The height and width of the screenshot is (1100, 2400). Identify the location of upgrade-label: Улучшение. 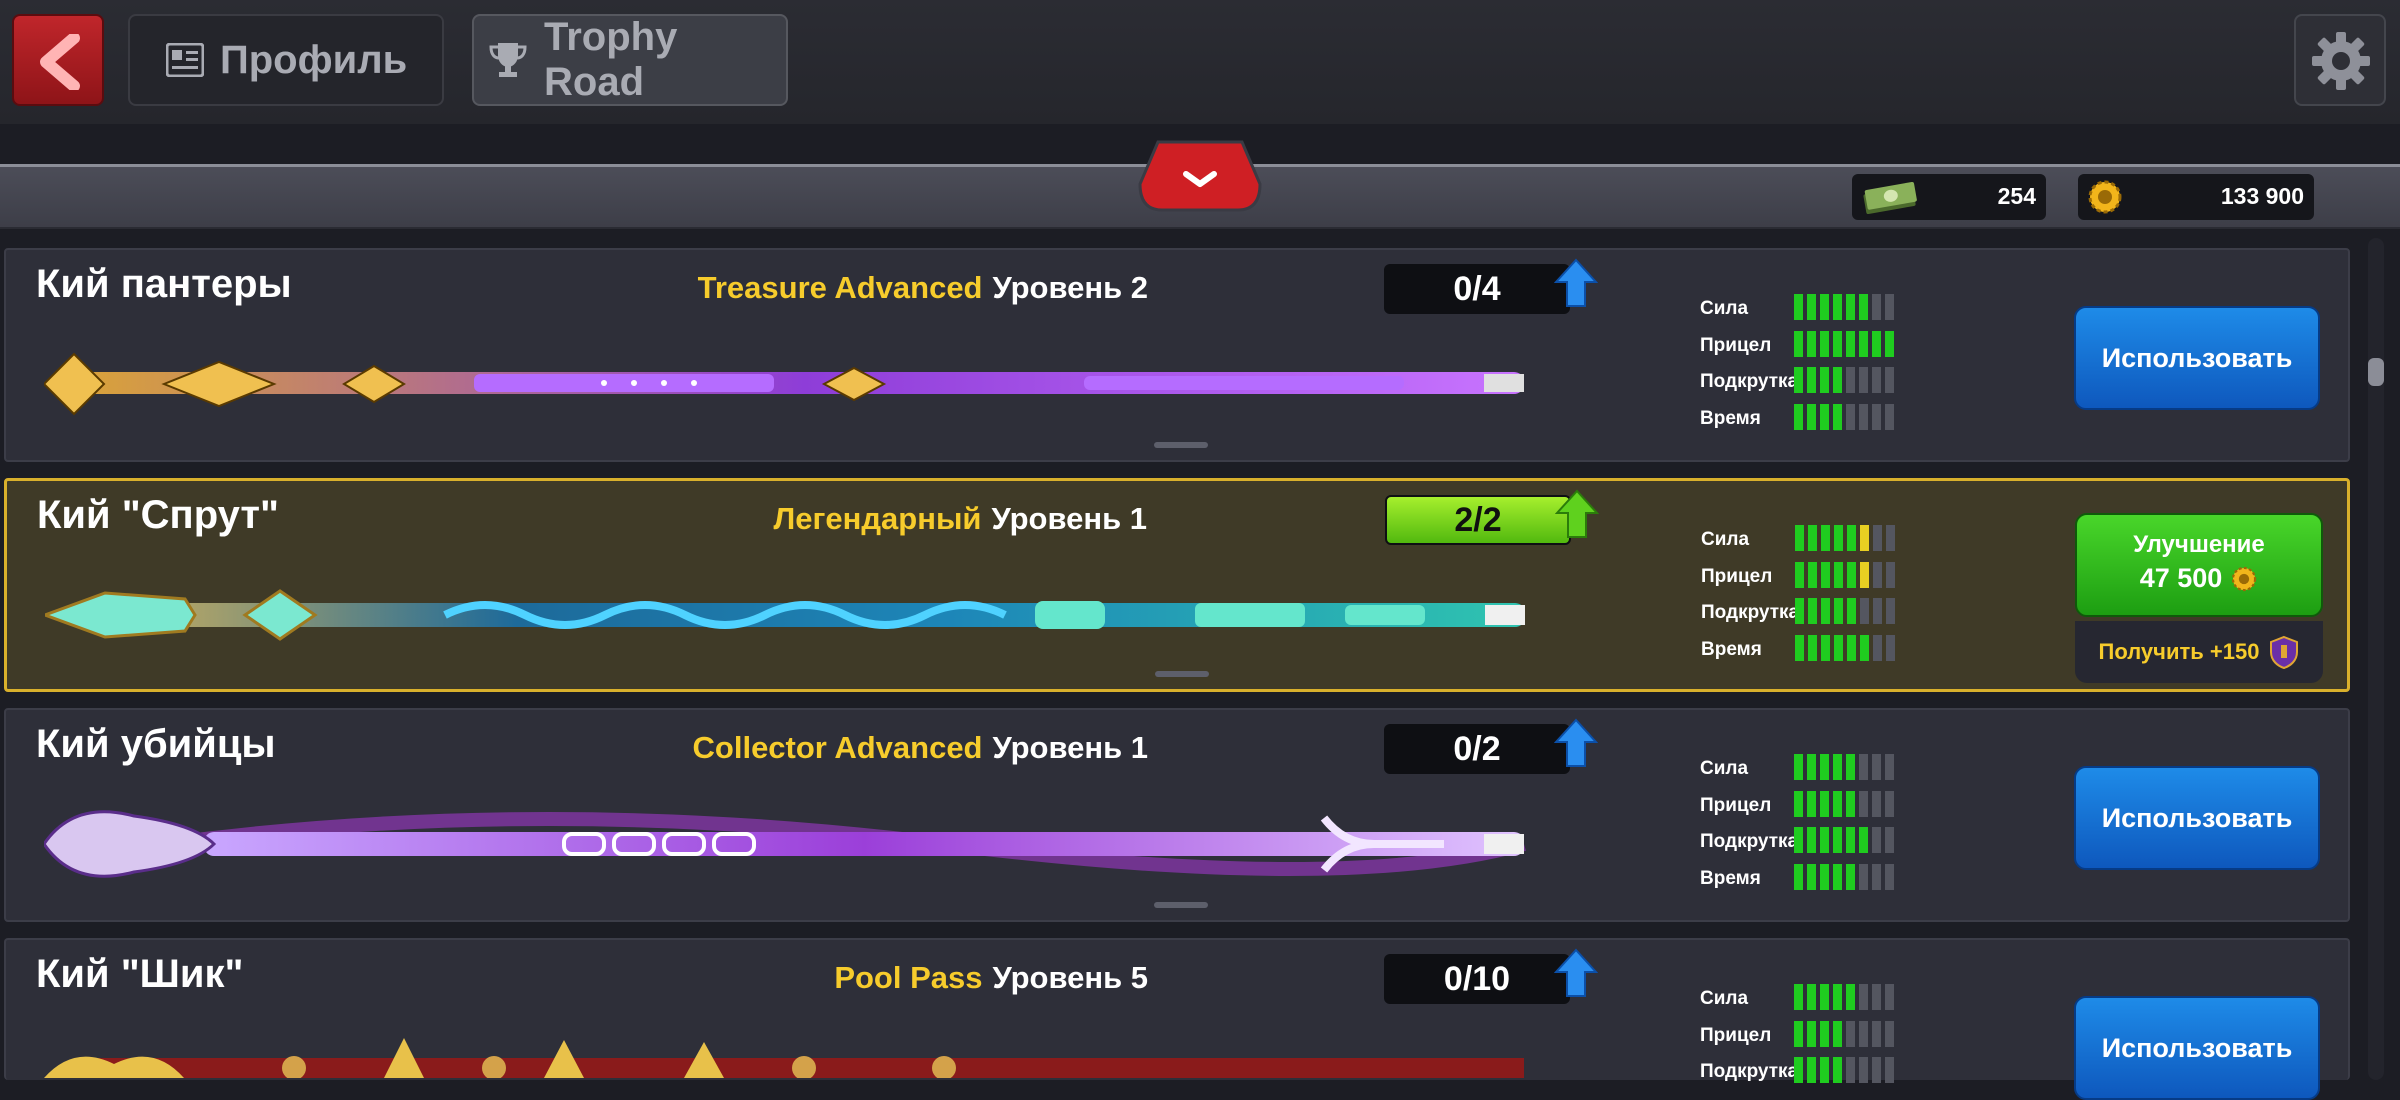
(2199, 544).